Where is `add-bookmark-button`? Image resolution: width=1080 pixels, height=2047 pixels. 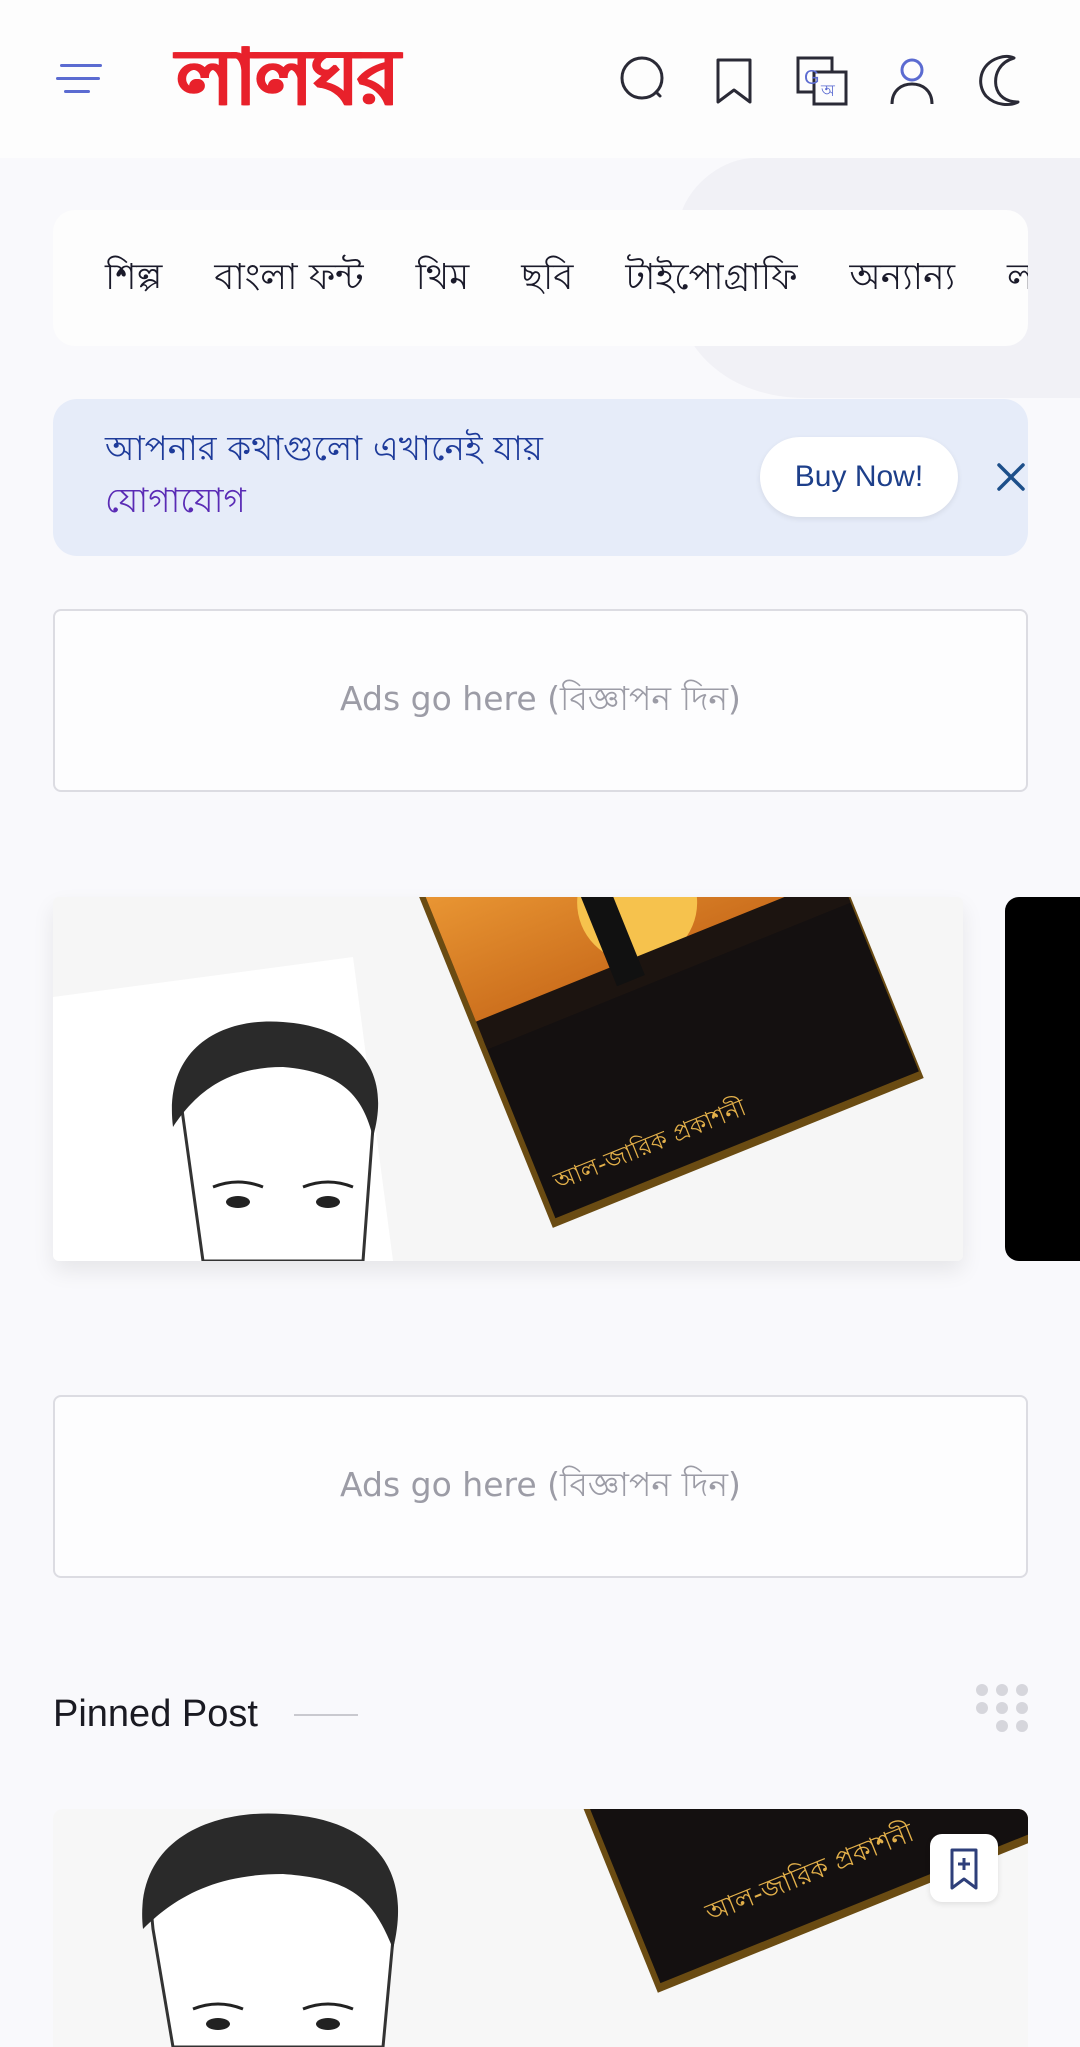
add-bookmark-button is located at coordinates (964, 1868).